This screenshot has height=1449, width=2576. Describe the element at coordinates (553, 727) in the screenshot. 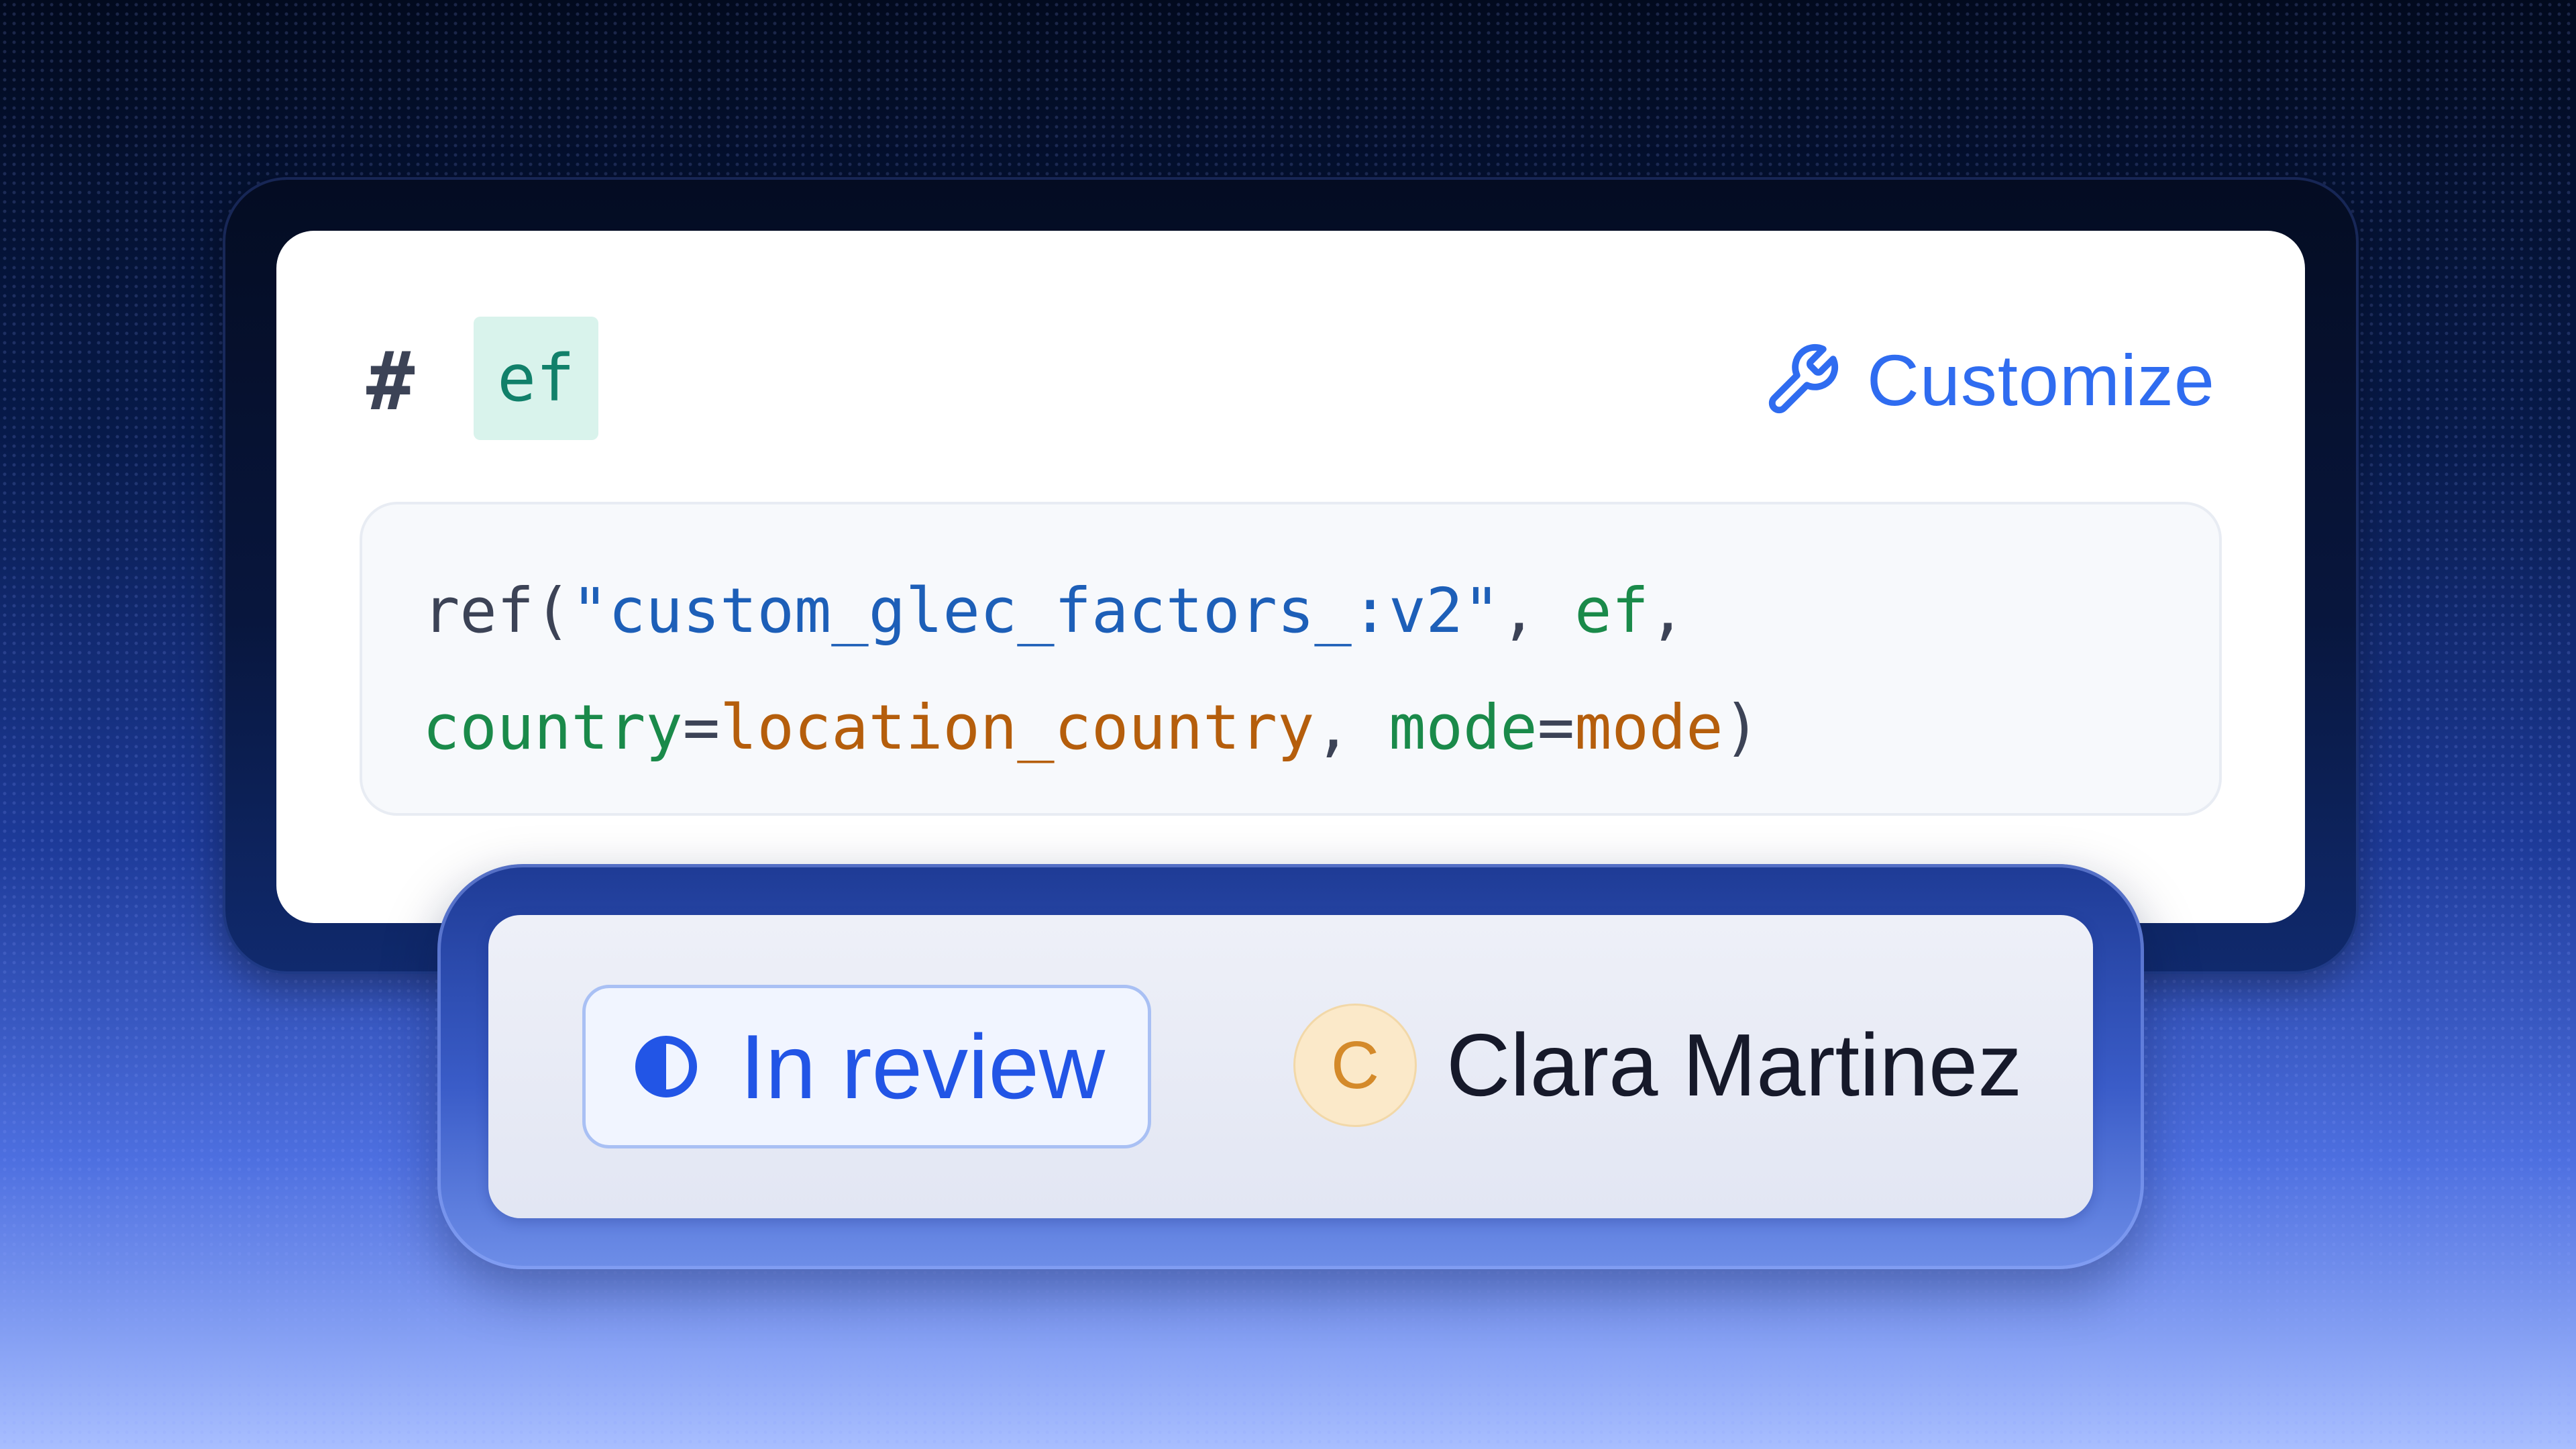

I see `code-token: country` at that location.